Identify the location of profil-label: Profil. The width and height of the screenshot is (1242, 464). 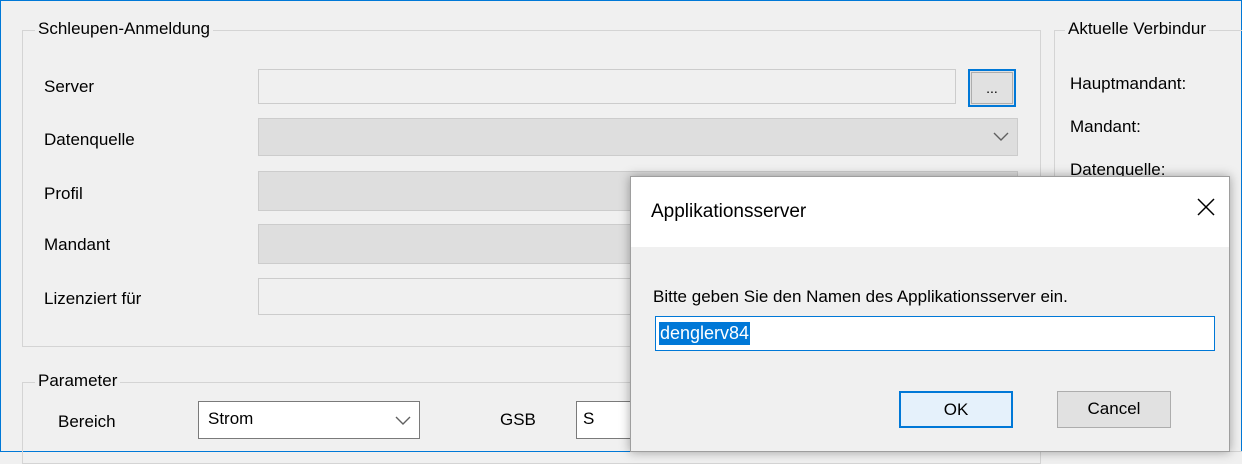
(63, 193).